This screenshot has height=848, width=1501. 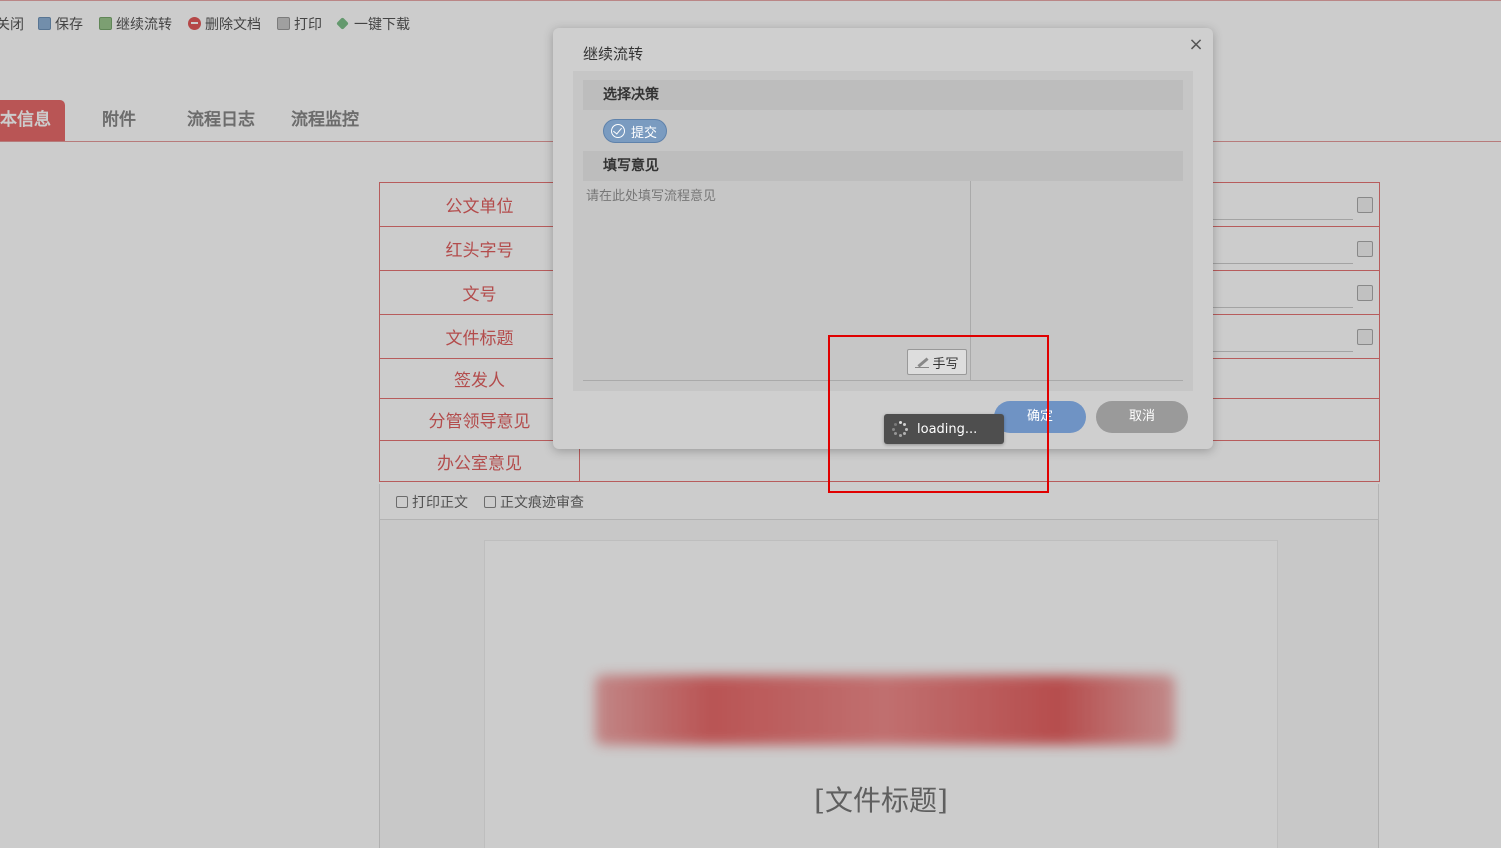 I want to click on submit-decision-option: 提交, so click(x=635, y=131).